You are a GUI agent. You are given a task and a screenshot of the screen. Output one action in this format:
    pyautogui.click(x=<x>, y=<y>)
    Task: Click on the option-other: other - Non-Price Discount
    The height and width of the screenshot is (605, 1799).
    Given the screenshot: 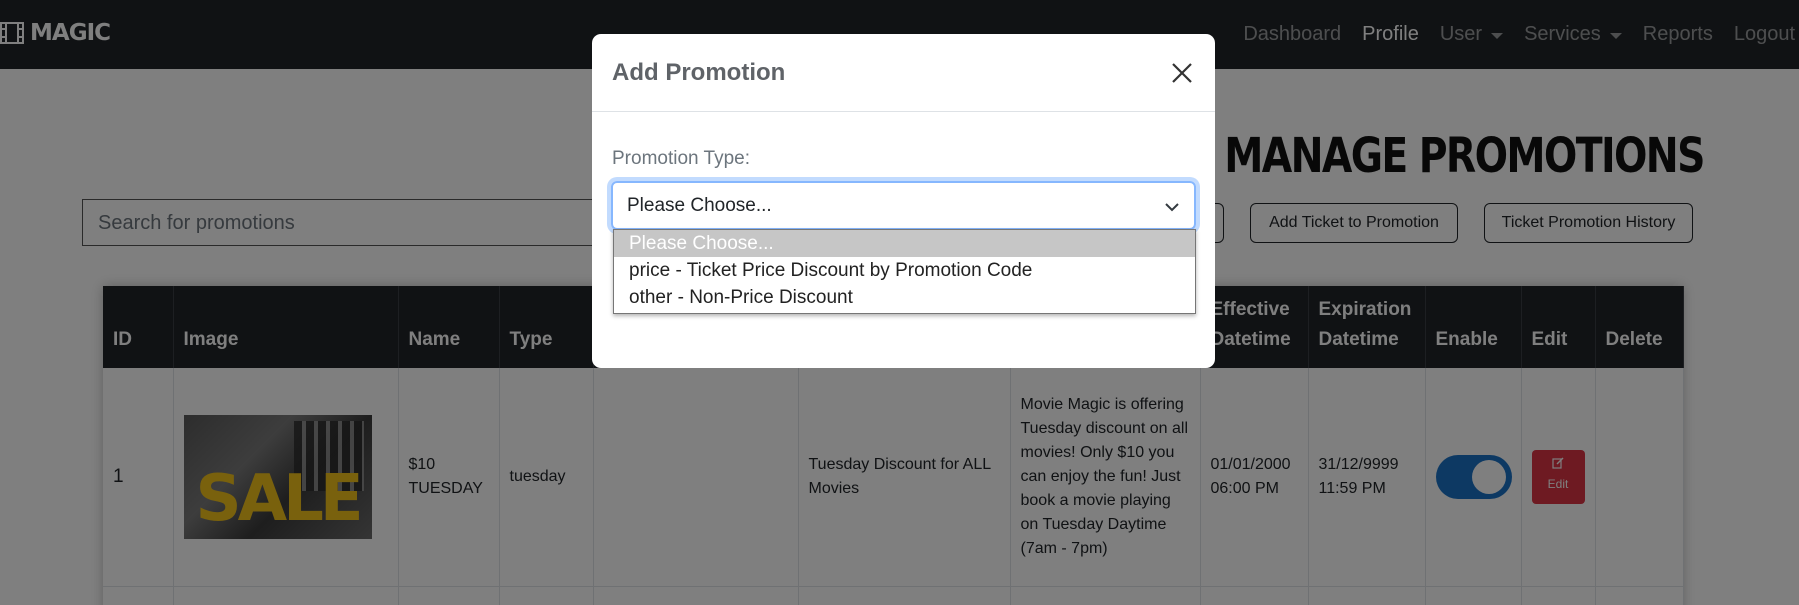 What is the action you would take?
    pyautogui.click(x=904, y=297)
    